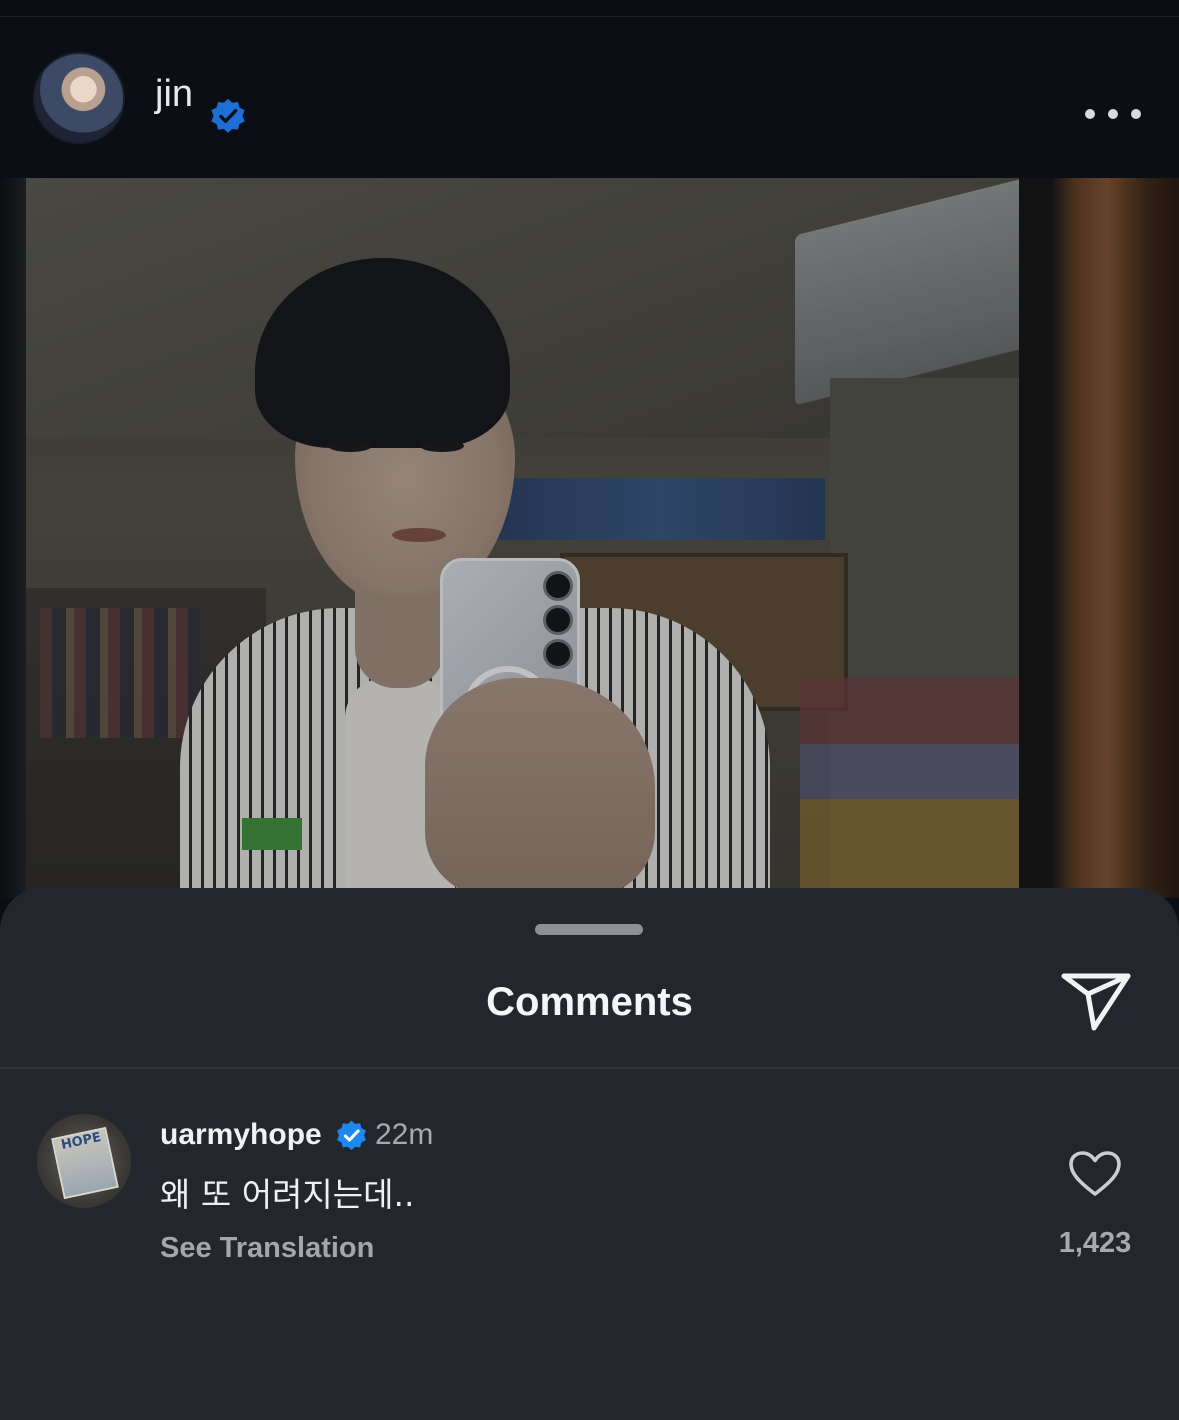  Describe the element at coordinates (79, 98) in the screenshot. I see `profile-avatar` at that location.